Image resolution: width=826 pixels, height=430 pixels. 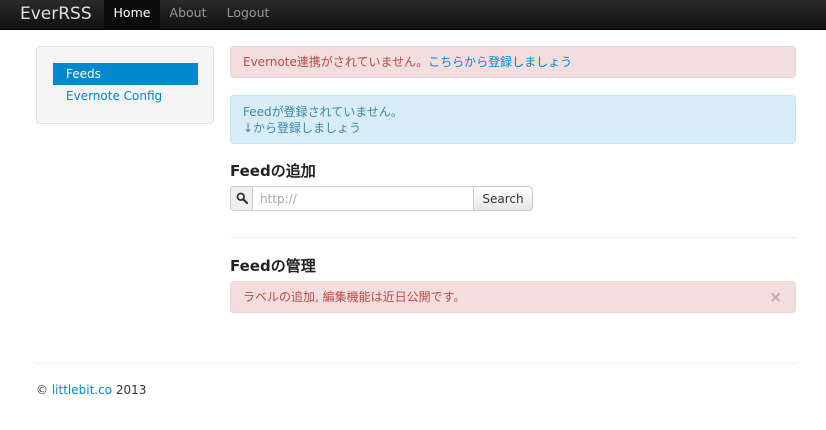 I want to click on top-navbar: EverRSS Home About Logout, so click(x=413, y=15).